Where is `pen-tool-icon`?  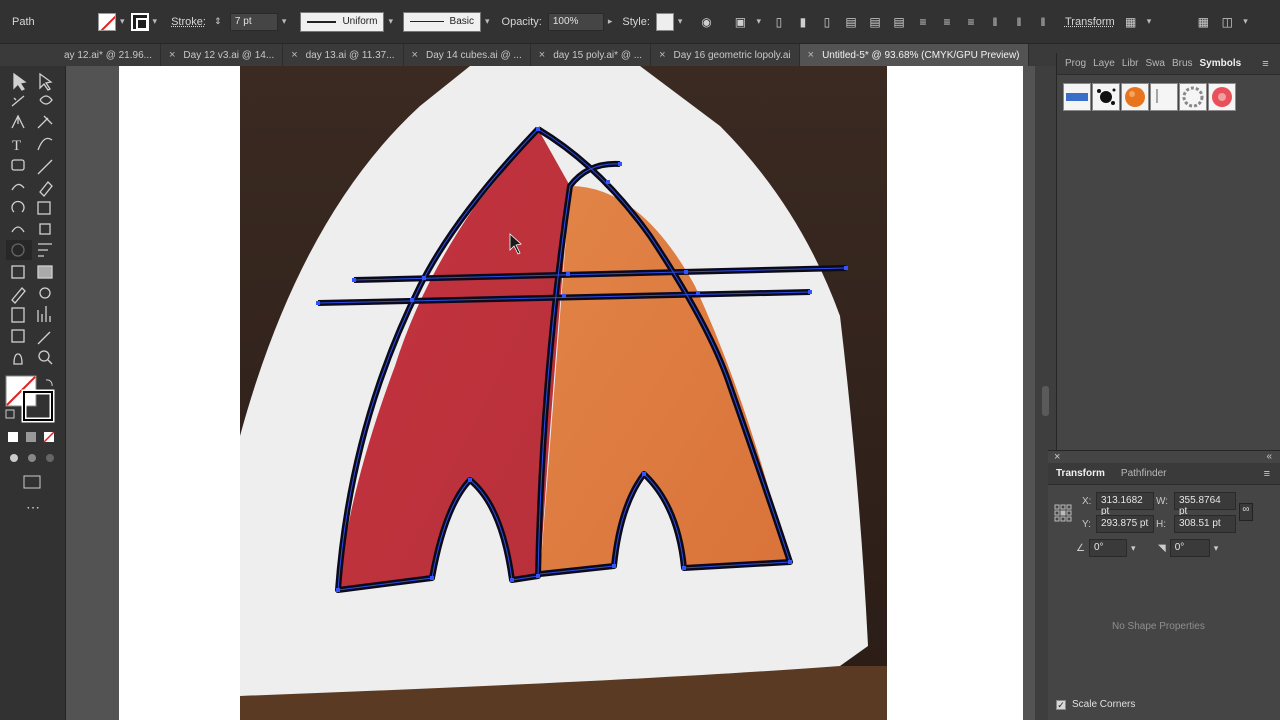 pen-tool-icon is located at coordinates (18, 121).